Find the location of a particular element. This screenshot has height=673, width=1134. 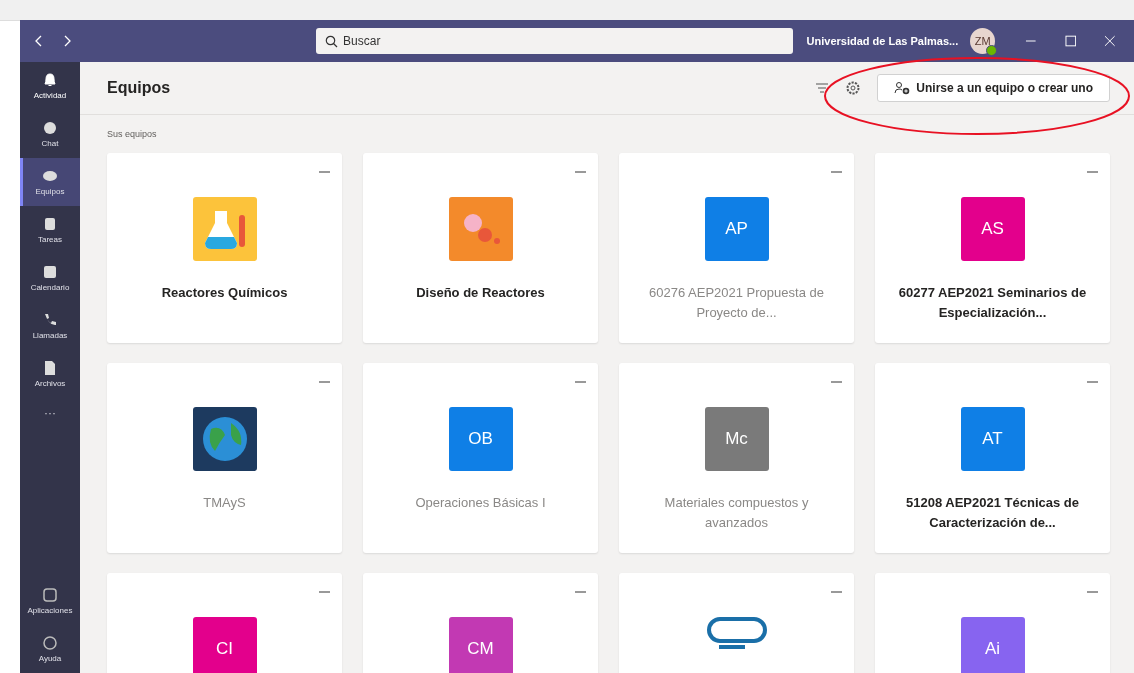

search-icon is located at coordinates (332, 41).